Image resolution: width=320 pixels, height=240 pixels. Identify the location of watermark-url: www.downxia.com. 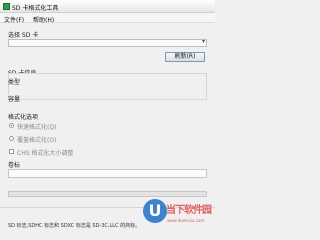
(186, 220).